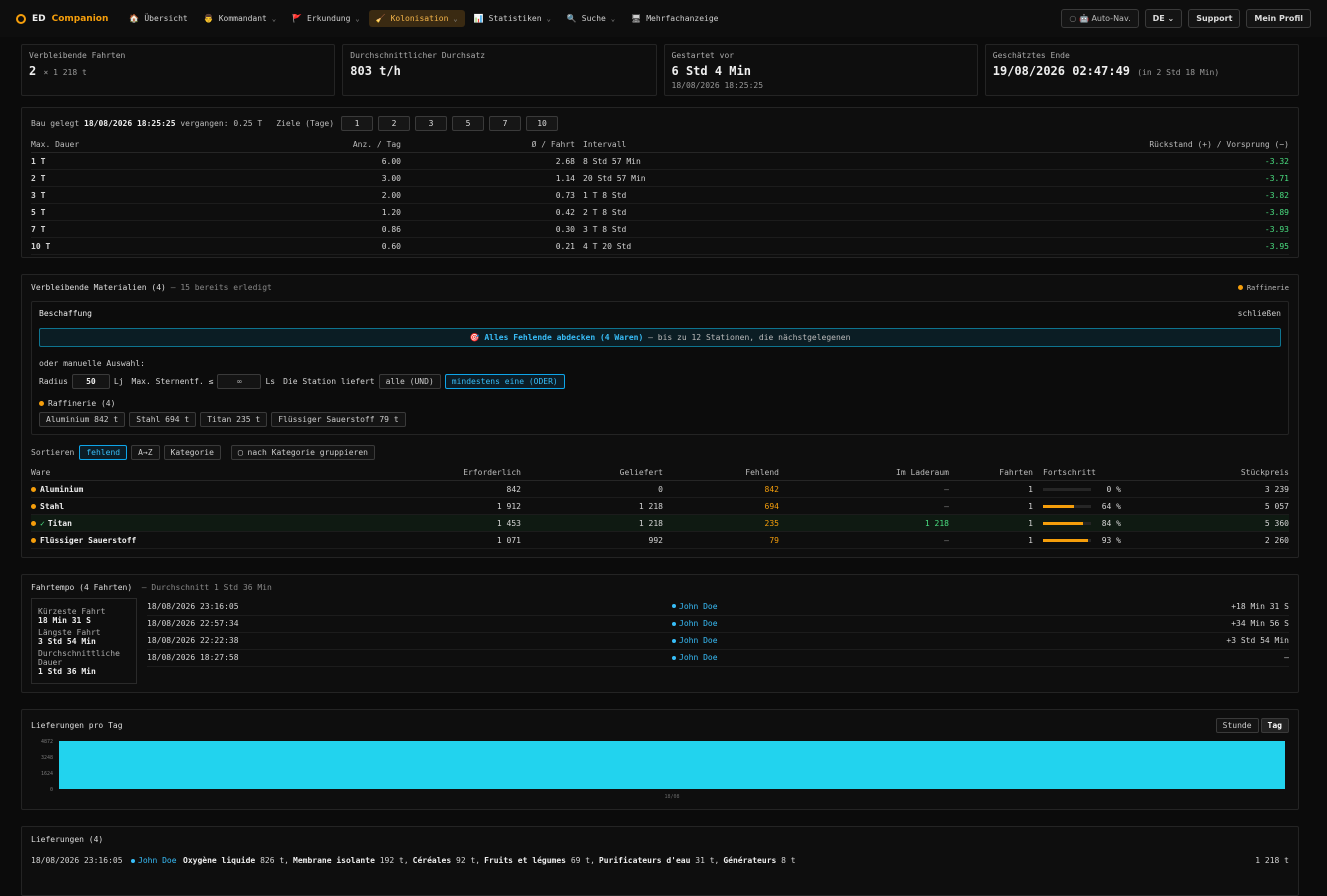 The height and width of the screenshot is (896, 1327). Describe the element at coordinates (1272, 860) in the screenshot. I see `delivery-total: 1 218 t` at that location.